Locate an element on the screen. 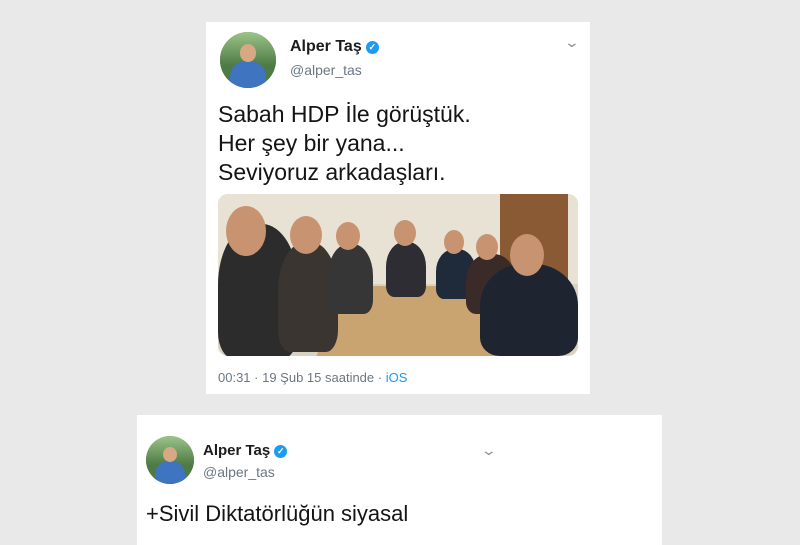  tweet-line: Seviyoruz arkadaşları. is located at coordinates (332, 172).